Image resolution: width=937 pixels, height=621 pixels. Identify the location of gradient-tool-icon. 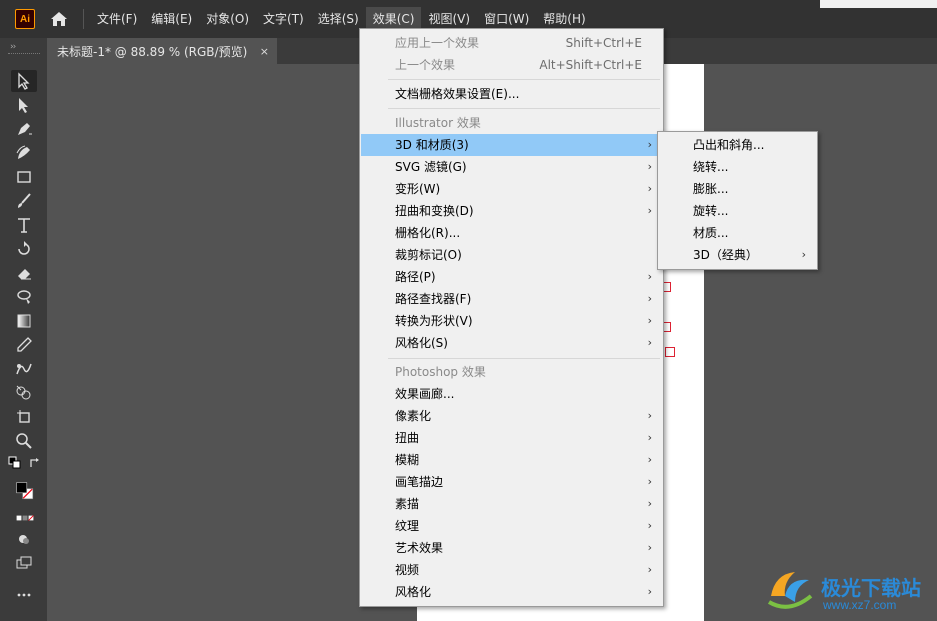
(24, 321).